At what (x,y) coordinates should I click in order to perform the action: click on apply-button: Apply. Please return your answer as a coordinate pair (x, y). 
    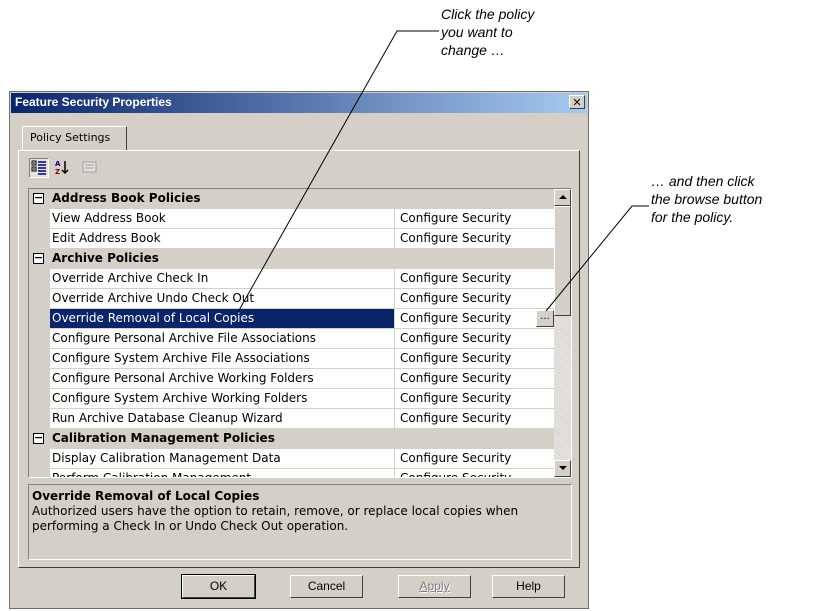
    Looking at the image, I should click on (434, 586).